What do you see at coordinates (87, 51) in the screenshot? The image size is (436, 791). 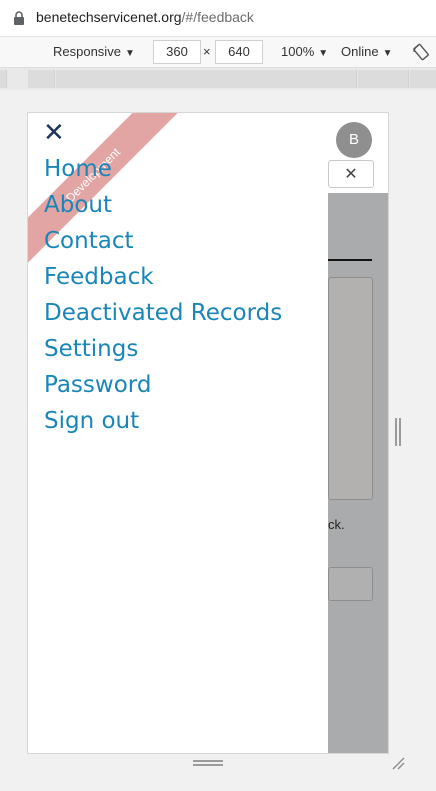 I see `device-select-label: Responsive` at bounding box center [87, 51].